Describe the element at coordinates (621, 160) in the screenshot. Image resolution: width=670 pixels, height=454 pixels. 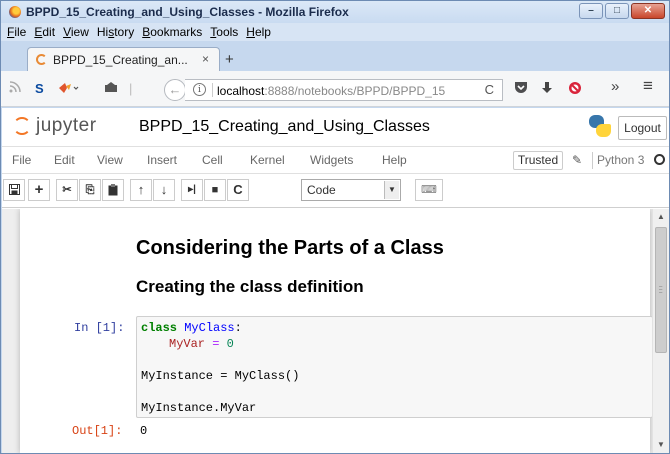
I see `kernel-name: Python 3` at that location.